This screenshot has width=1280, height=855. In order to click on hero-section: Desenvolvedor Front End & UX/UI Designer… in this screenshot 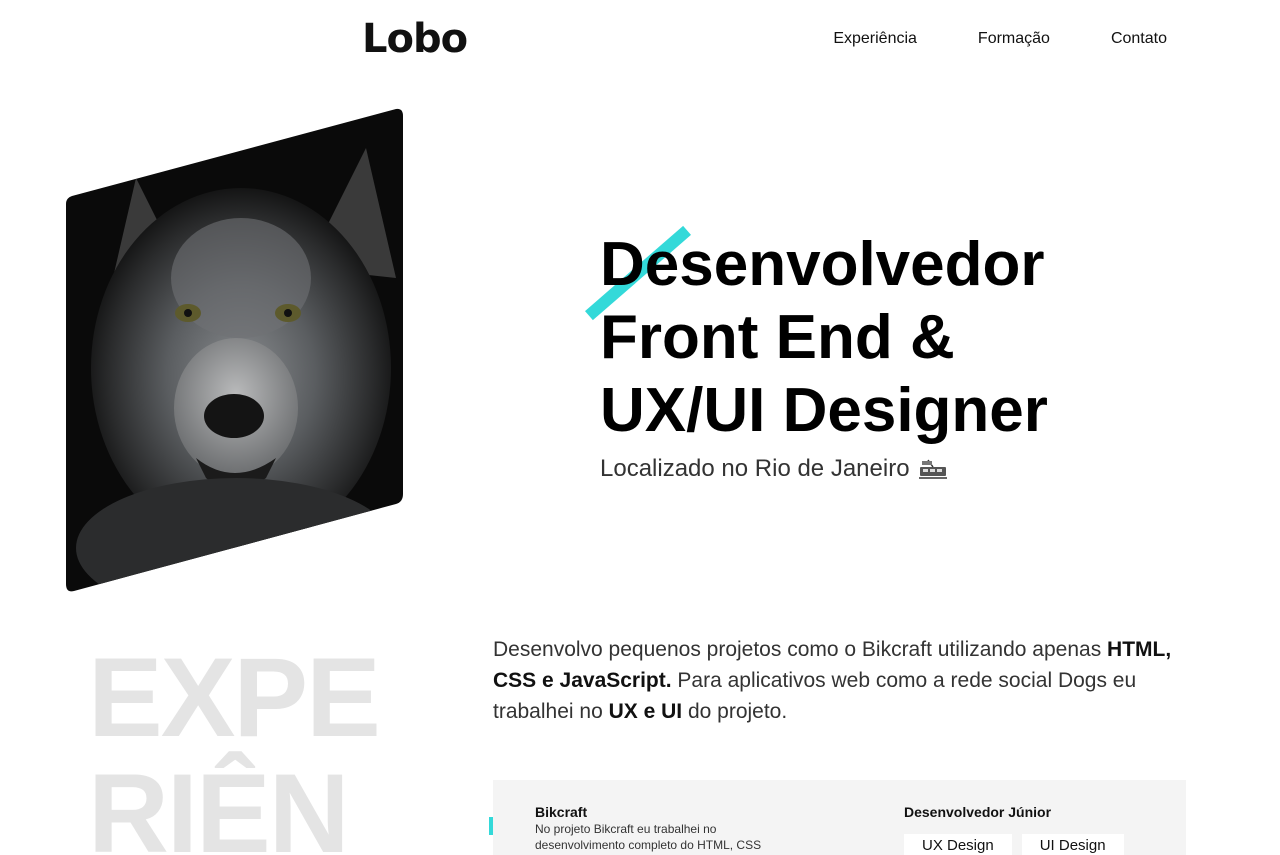, I will do `click(892, 354)`.